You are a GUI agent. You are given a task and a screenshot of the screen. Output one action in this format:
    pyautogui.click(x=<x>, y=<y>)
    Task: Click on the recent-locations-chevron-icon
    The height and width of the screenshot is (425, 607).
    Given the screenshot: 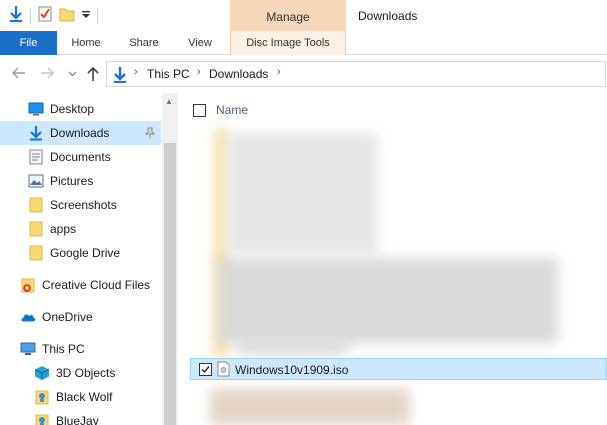 What is the action you would take?
    pyautogui.click(x=72, y=75)
    